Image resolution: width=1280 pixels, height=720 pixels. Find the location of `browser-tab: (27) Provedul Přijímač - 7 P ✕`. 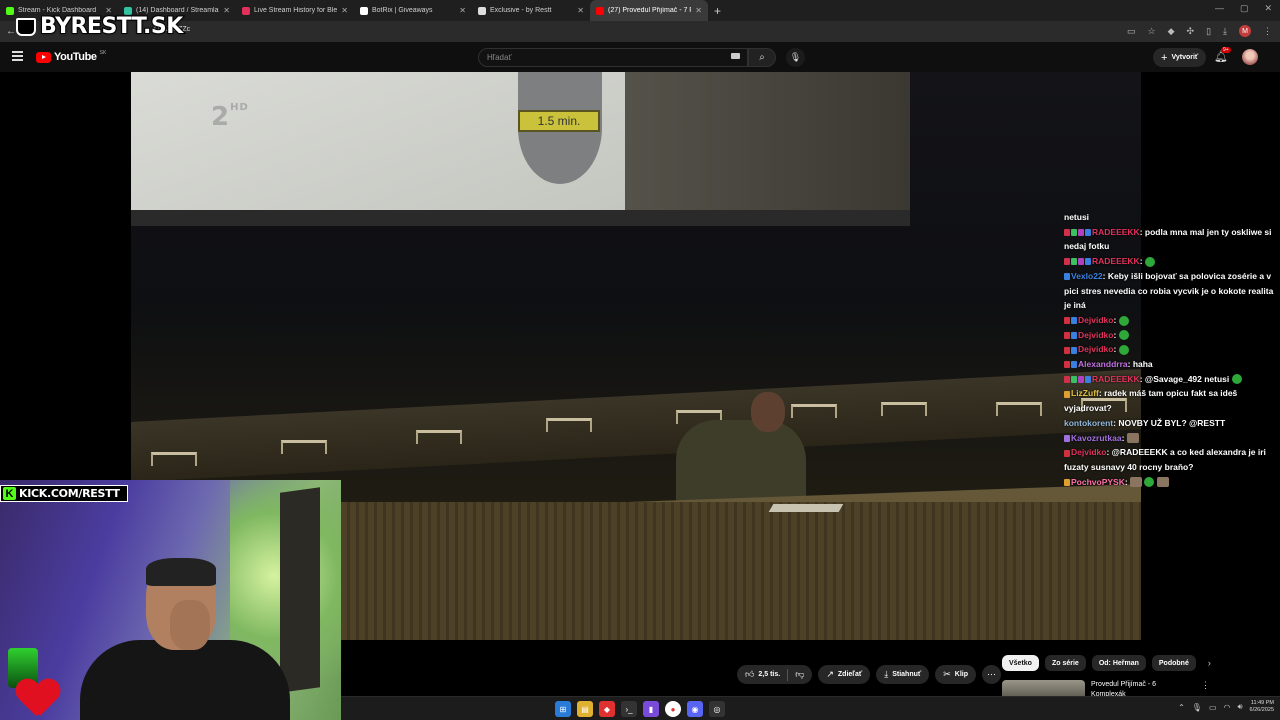

browser-tab: (27) Provedul Přijímač - 7 P ✕ is located at coordinates (649, 10).